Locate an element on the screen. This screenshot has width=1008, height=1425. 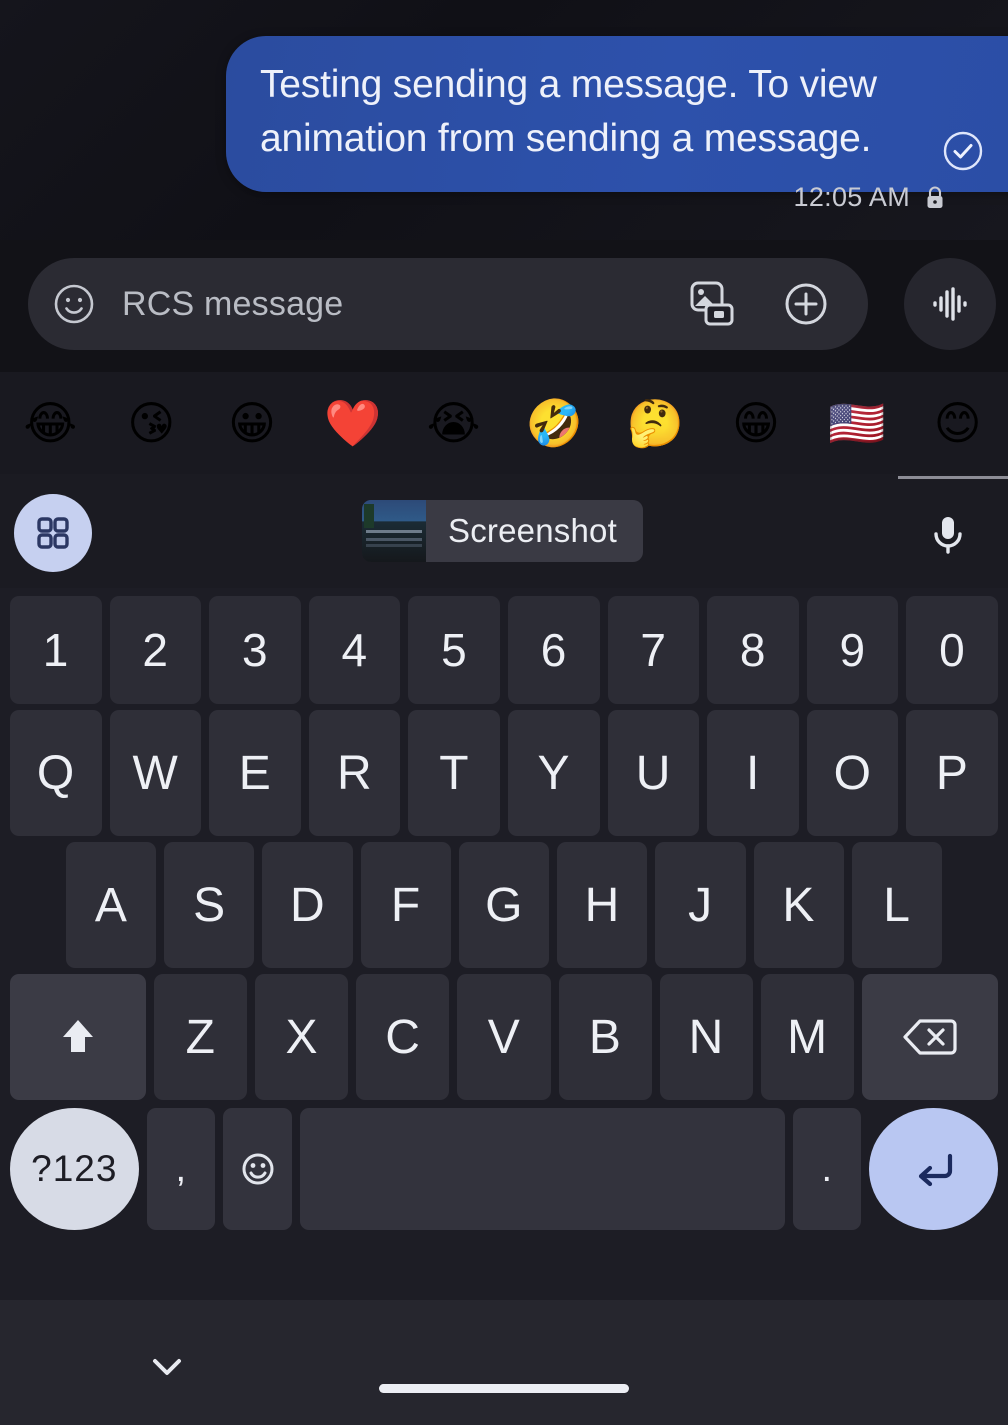
key-a: A is located at coordinates (111, 905).